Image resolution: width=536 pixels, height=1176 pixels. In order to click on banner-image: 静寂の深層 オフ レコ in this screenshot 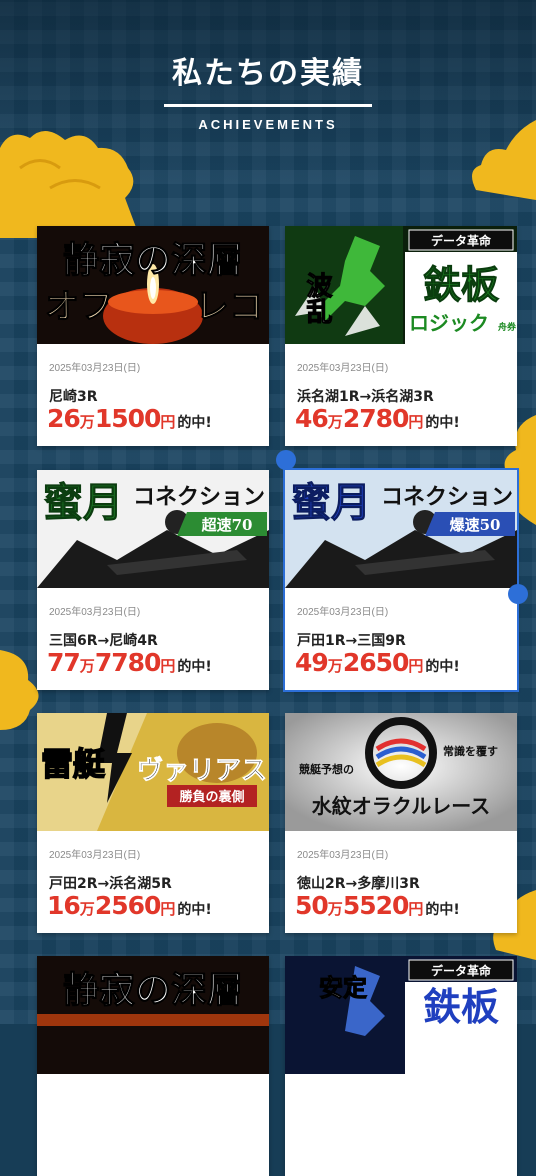, I will do `click(153, 285)`.